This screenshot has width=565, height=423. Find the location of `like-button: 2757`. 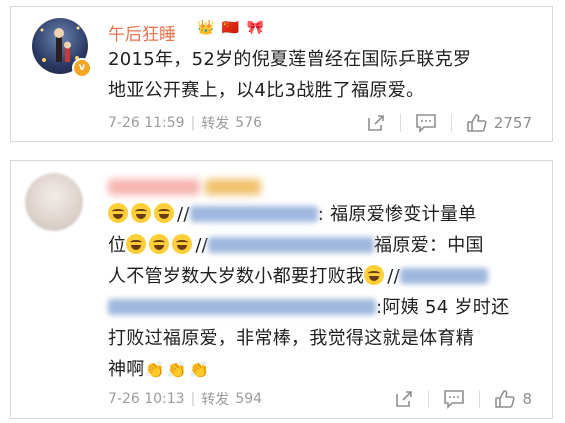

like-button: 2757 is located at coordinates (499, 123).